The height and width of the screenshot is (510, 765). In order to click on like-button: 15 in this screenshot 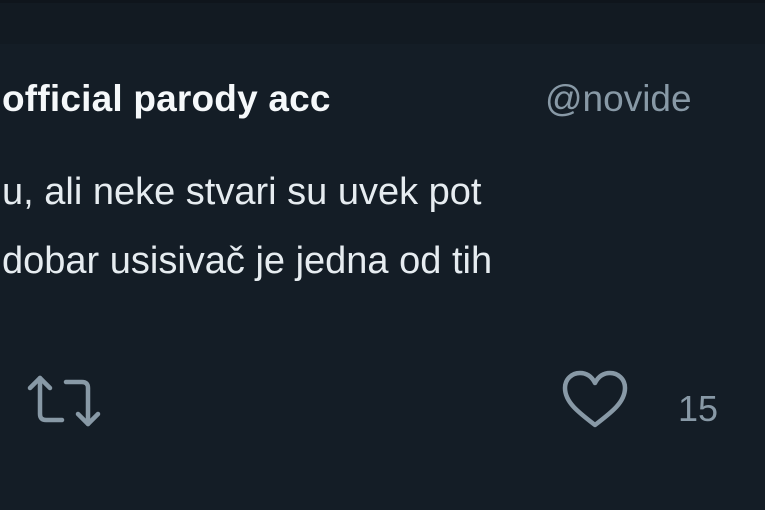, I will do `click(639, 401)`.